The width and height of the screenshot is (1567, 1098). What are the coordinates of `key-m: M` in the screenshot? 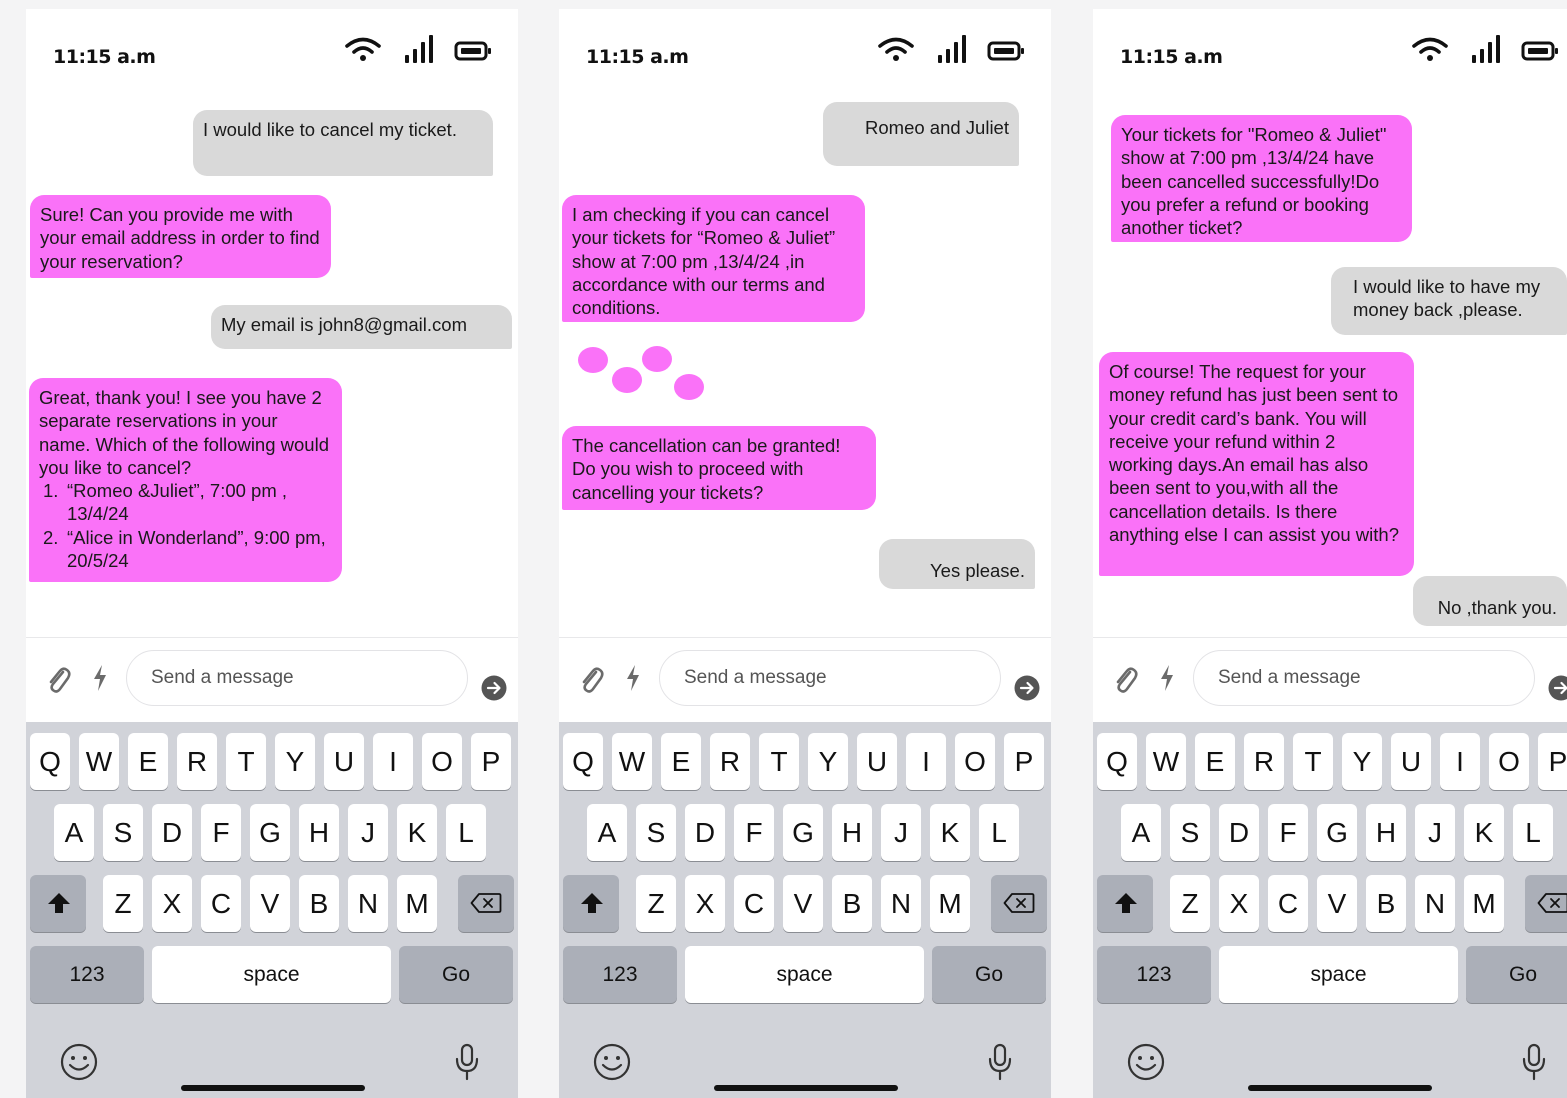 It's located at (1484, 903).